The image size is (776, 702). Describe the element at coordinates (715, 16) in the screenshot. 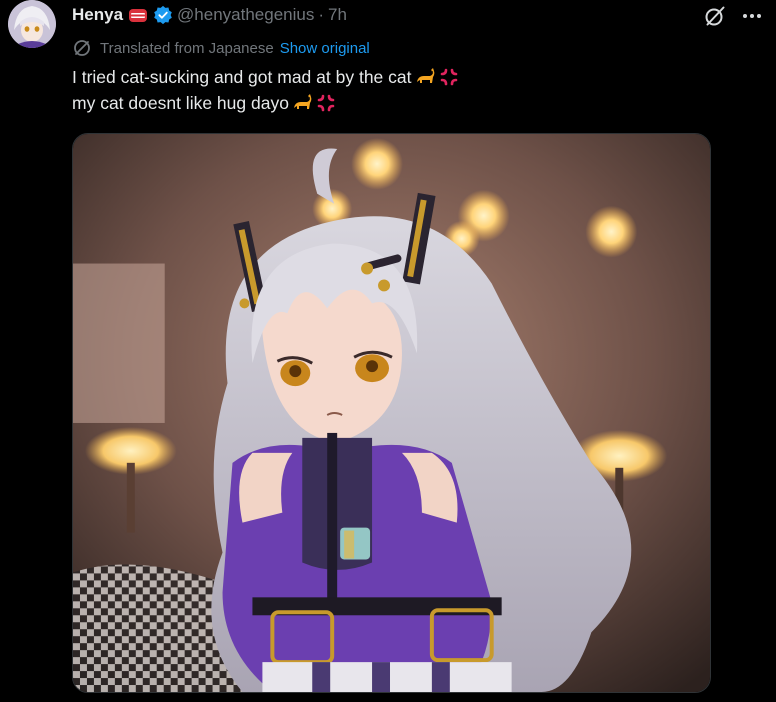

I see `grok-icon` at that location.